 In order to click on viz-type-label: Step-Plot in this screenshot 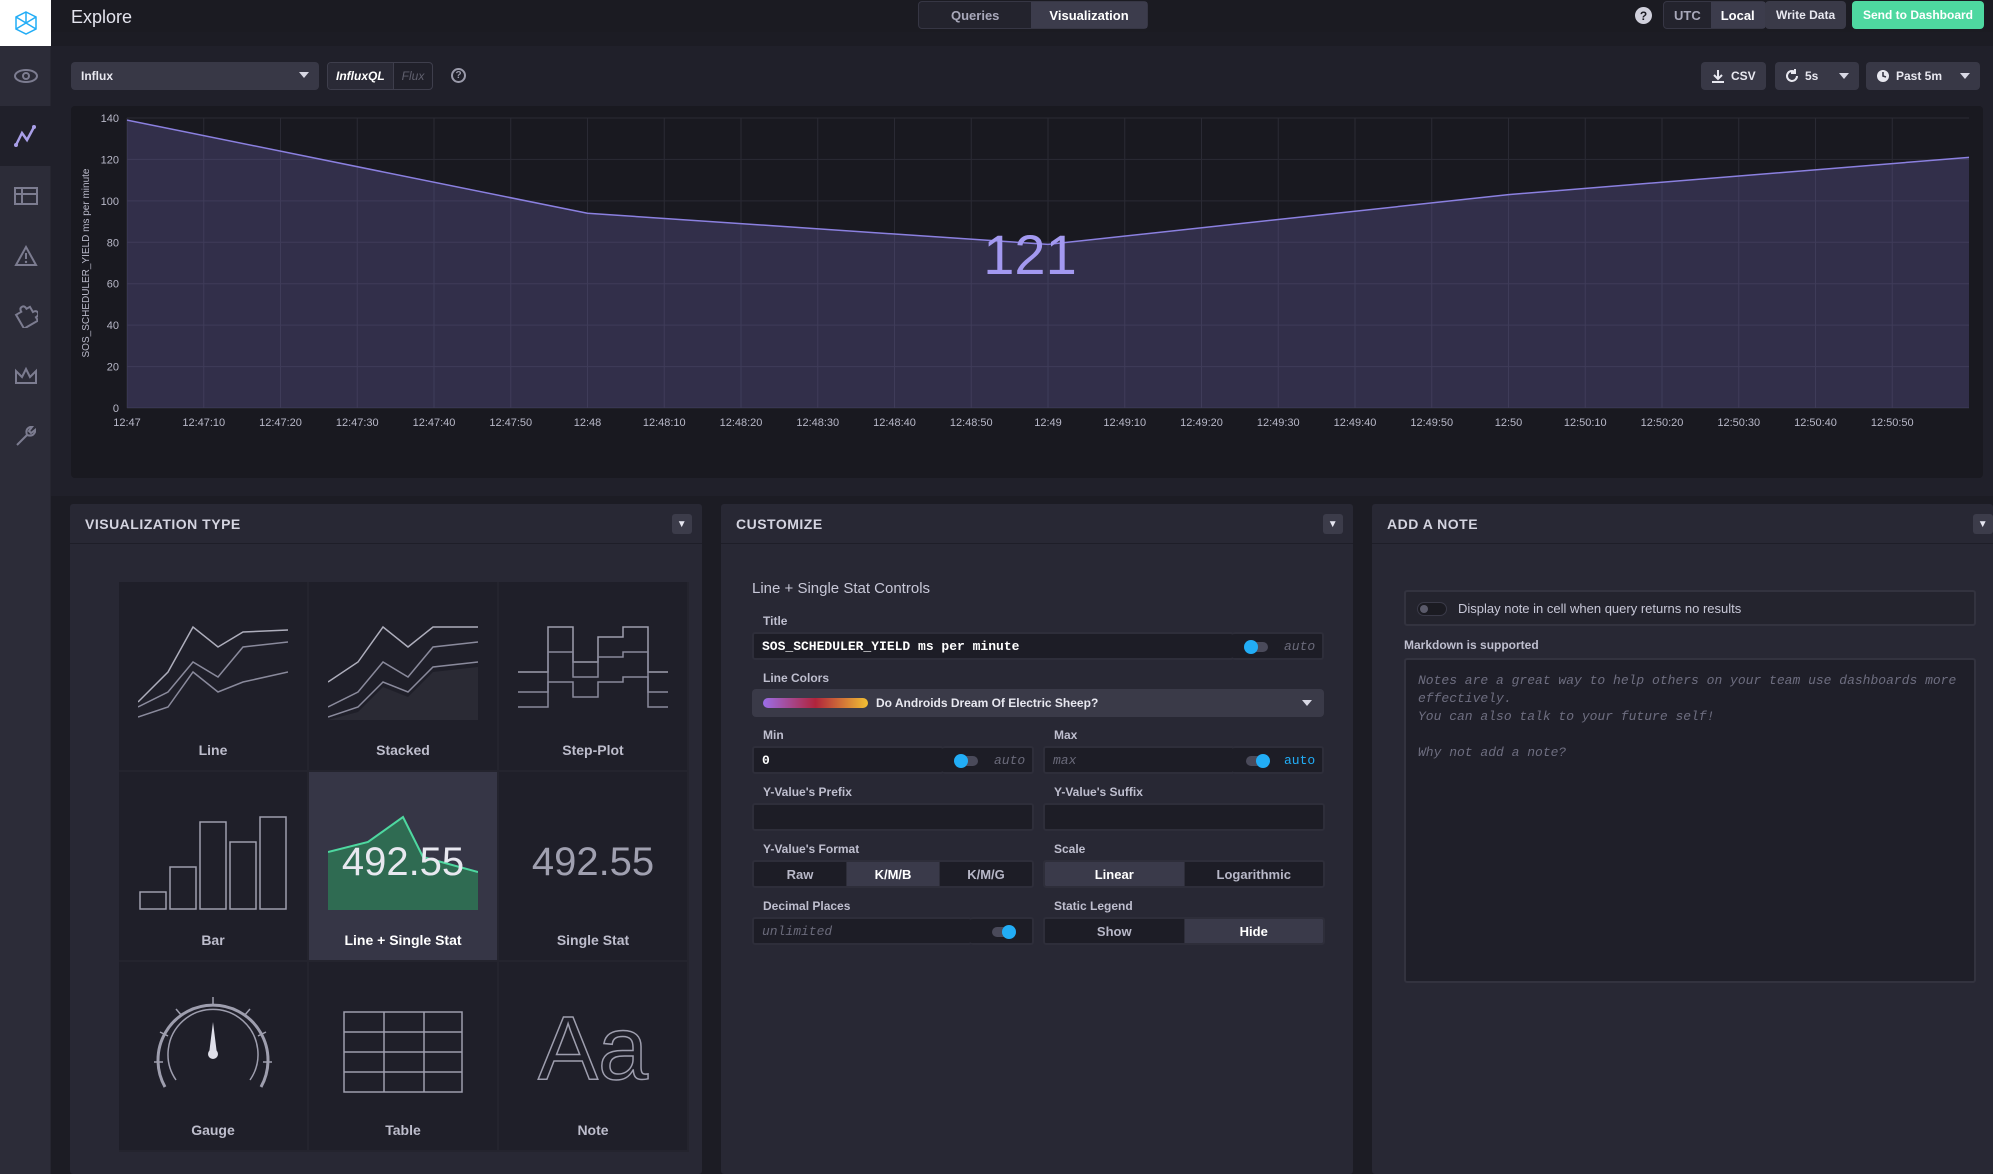, I will do `click(593, 750)`.